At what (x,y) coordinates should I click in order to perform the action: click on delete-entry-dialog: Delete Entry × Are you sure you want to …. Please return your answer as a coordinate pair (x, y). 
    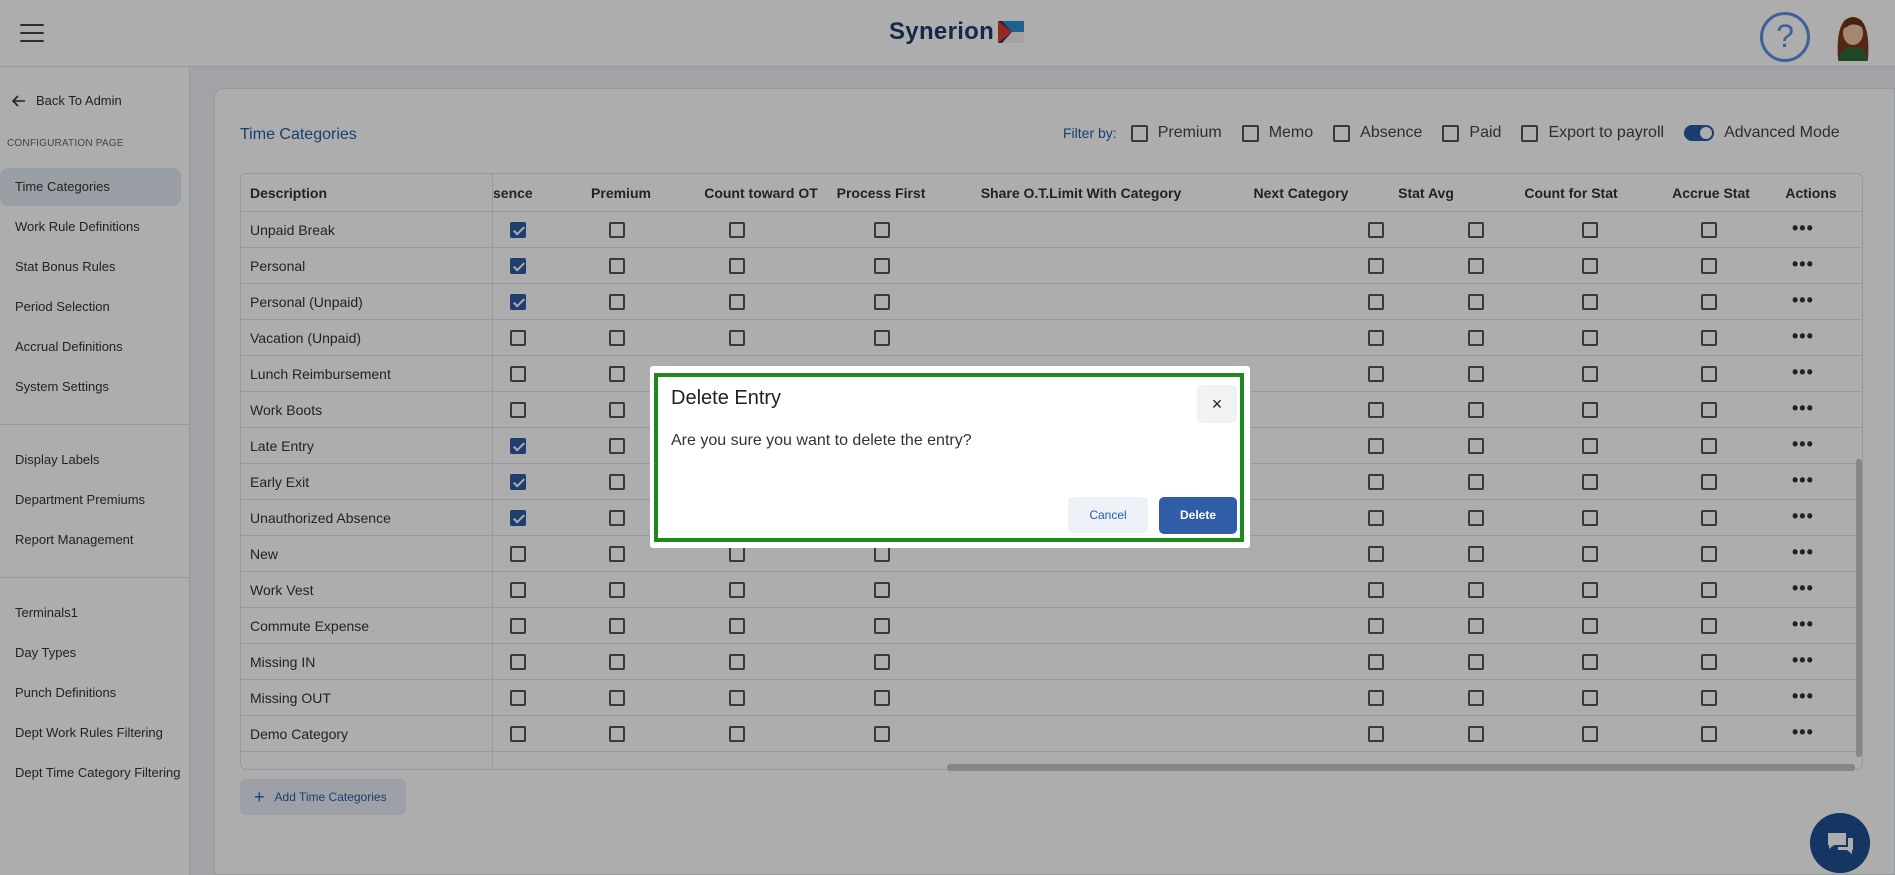
    Looking at the image, I should click on (950, 457).